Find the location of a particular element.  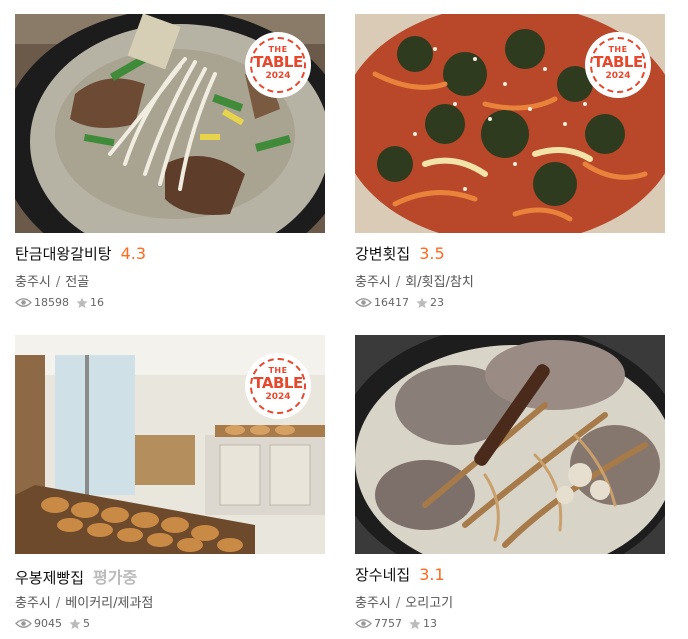

category-label: 전골 is located at coordinates (77, 282).